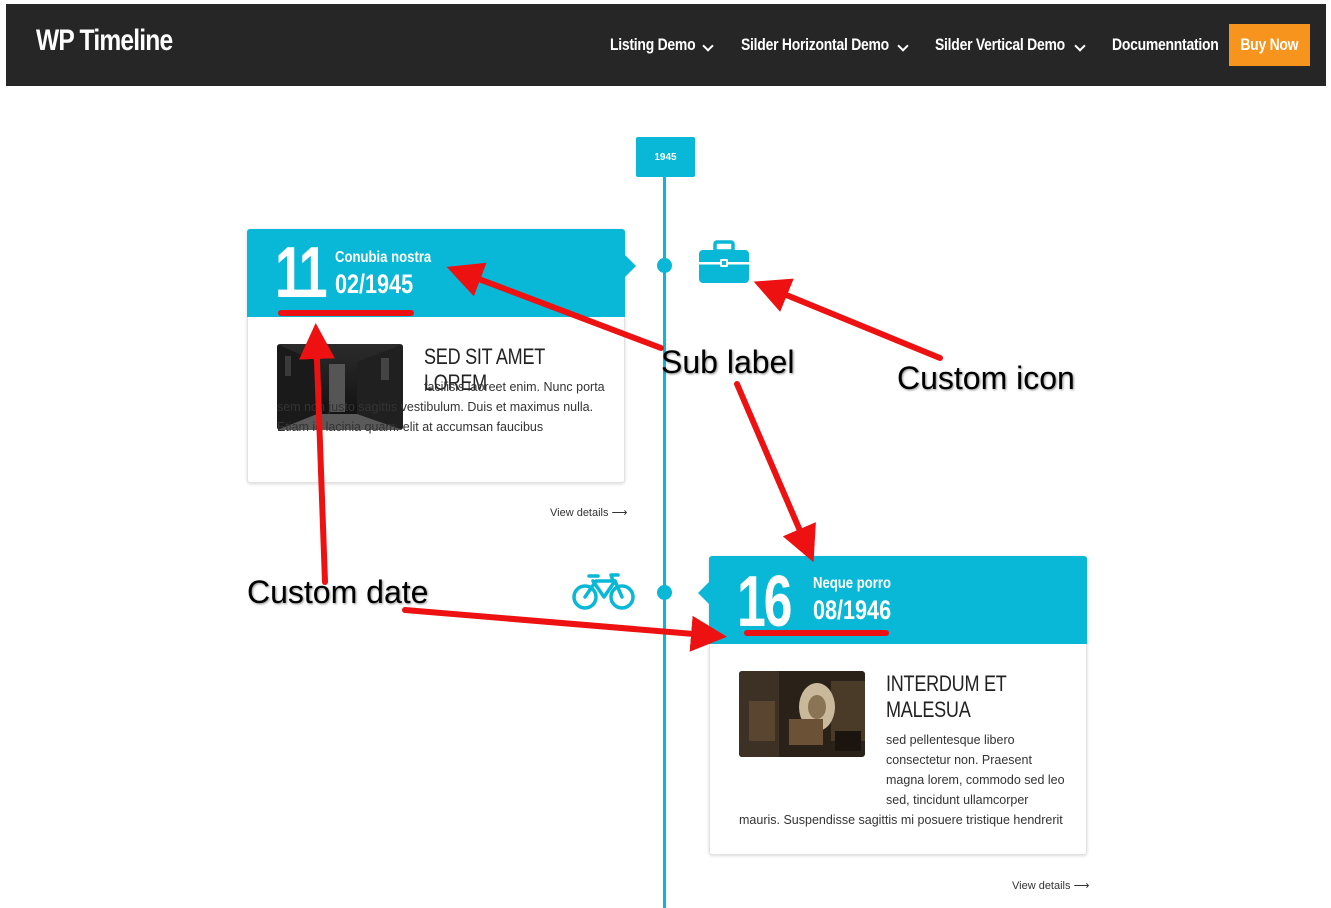 The image size is (1331, 908). I want to click on nav-slider-vertical-demo: Silder Vertical Demo, so click(1000, 45).